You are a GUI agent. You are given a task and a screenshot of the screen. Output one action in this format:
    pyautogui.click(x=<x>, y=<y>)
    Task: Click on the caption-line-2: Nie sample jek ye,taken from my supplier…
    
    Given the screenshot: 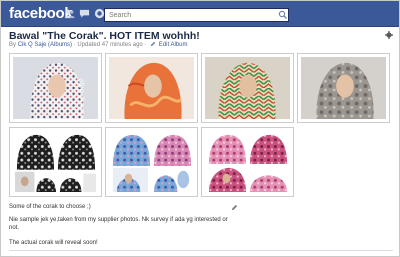 What is the action you would take?
    pyautogui.click(x=118, y=220)
    